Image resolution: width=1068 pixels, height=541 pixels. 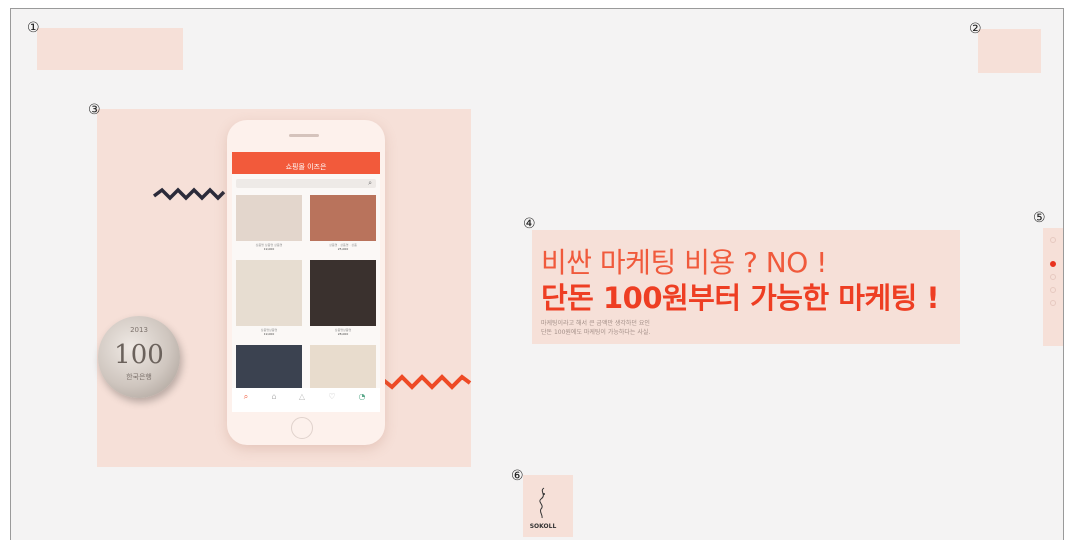 I want to click on product-card: 상품명 상품명 상품명 19,000, so click(x=269, y=223).